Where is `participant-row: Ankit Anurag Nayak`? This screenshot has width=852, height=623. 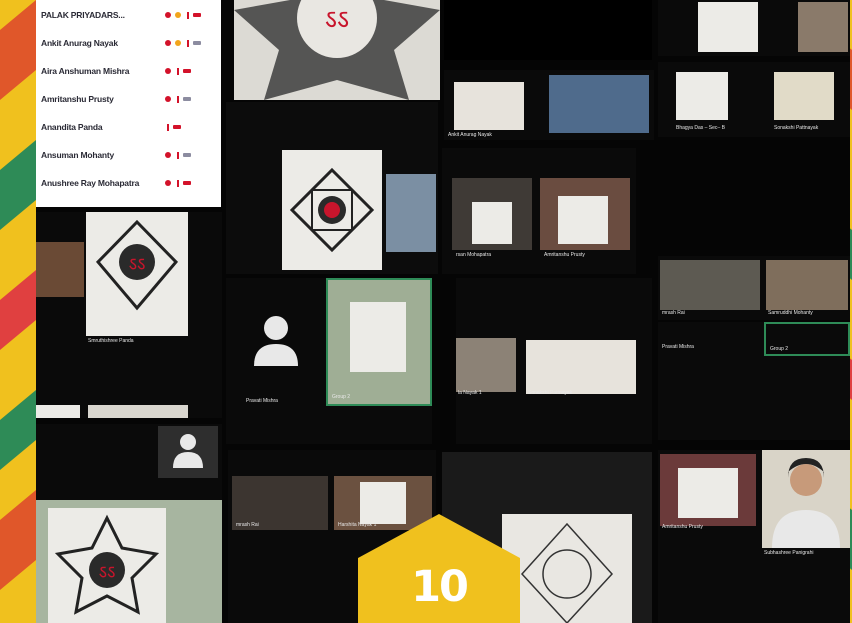 participant-row: Ankit Anurag Nayak is located at coordinates (131, 43).